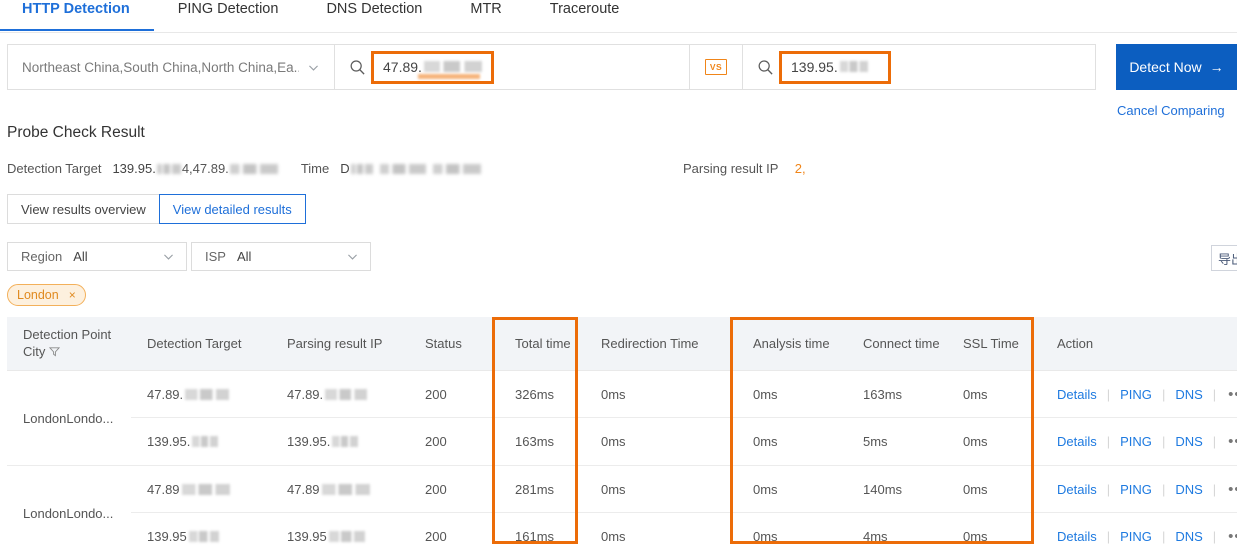  I want to click on table-cell-parsed-ip: 139.95., so click(340, 441).